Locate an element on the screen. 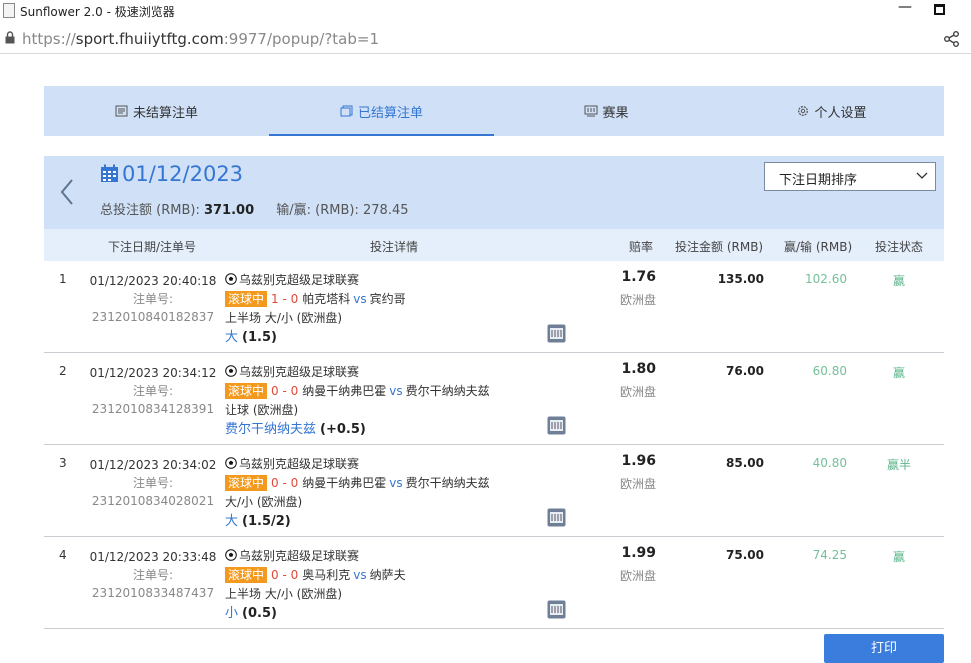 The width and height of the screenshot is (971, 663). tab-label: 赛果 is located at coordinates (615, 113).